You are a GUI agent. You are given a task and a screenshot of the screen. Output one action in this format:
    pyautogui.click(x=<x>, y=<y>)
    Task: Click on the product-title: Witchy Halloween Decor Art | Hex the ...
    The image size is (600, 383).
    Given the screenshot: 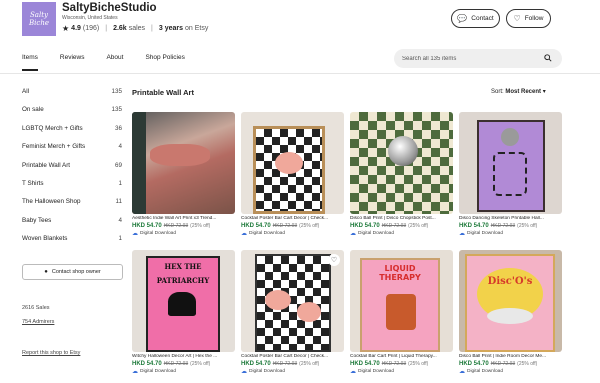 What is the action you would take?
    pyautogui.click(x=183, y=356)
    